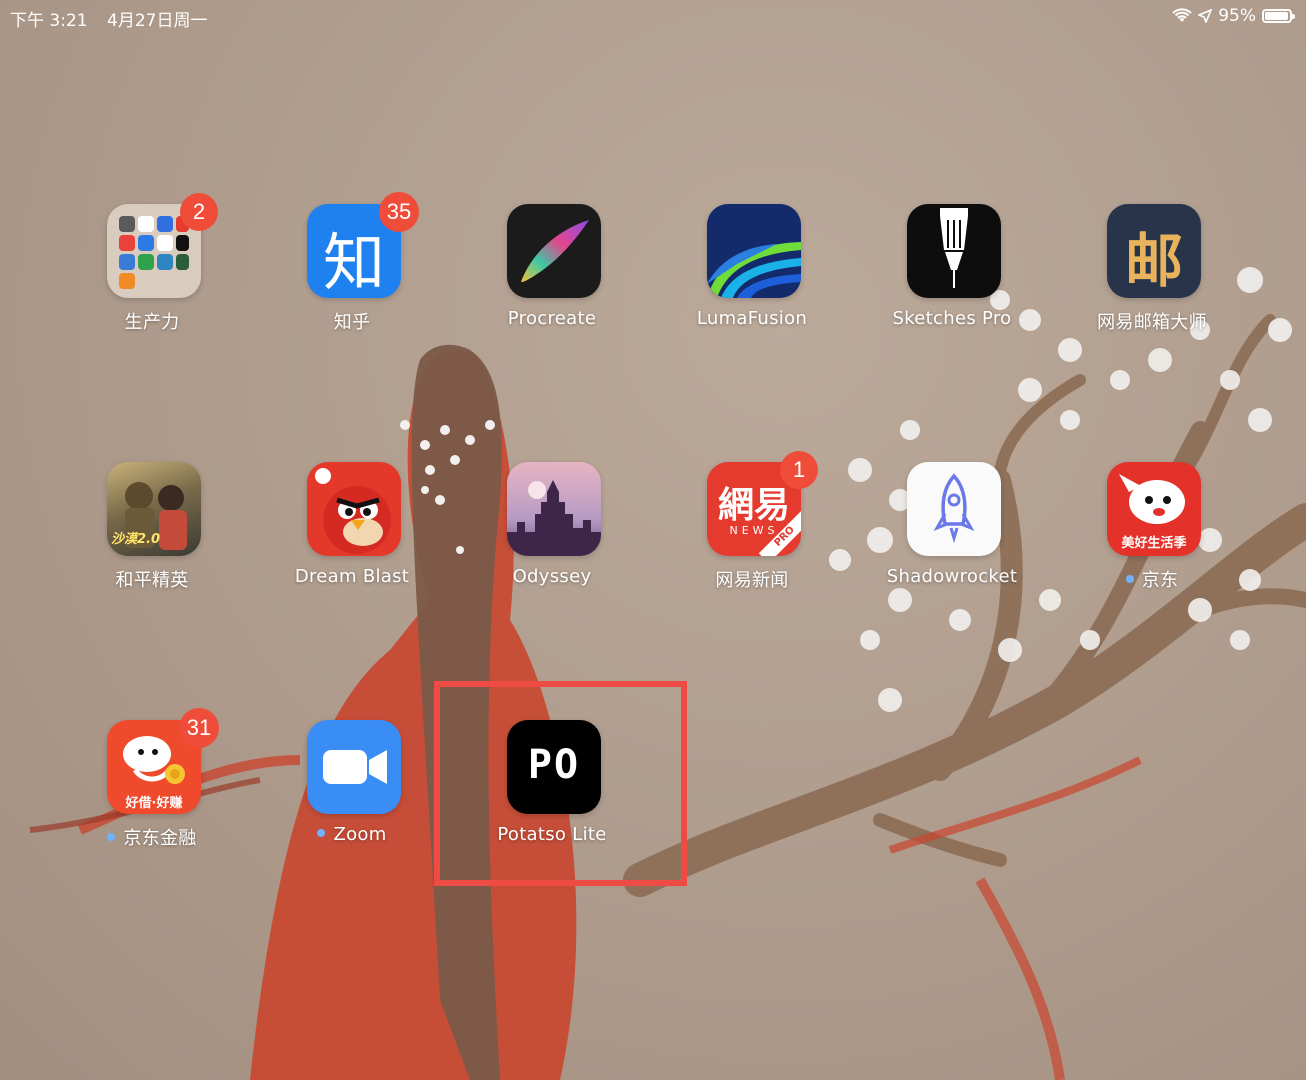  I want to click on app-label-text: Odyssey, so click(552, 576).